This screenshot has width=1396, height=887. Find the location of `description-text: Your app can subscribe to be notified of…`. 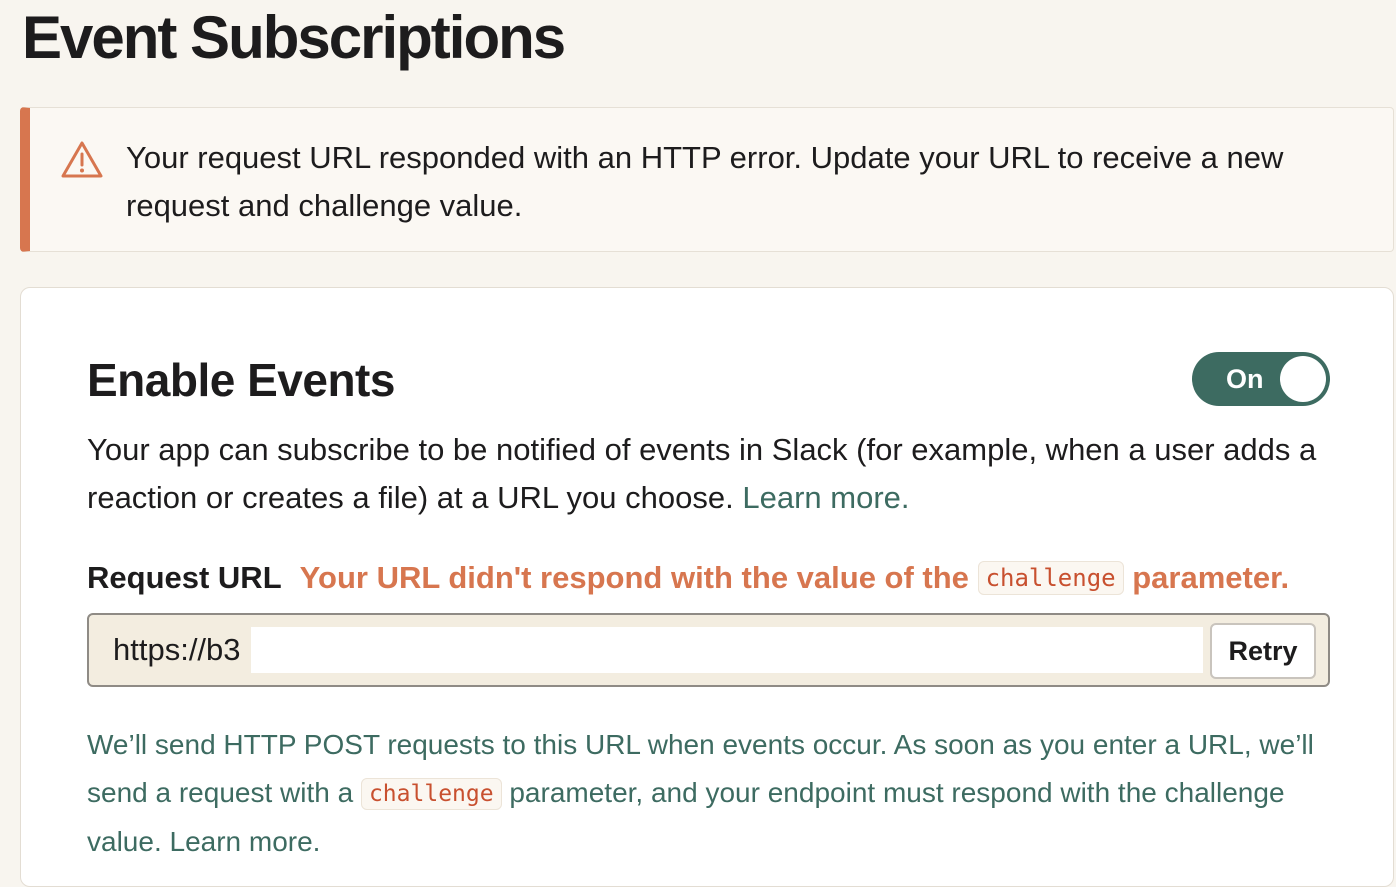

description-text: Your app can subscribe to be notified of… is located at coordinates (702, 473).